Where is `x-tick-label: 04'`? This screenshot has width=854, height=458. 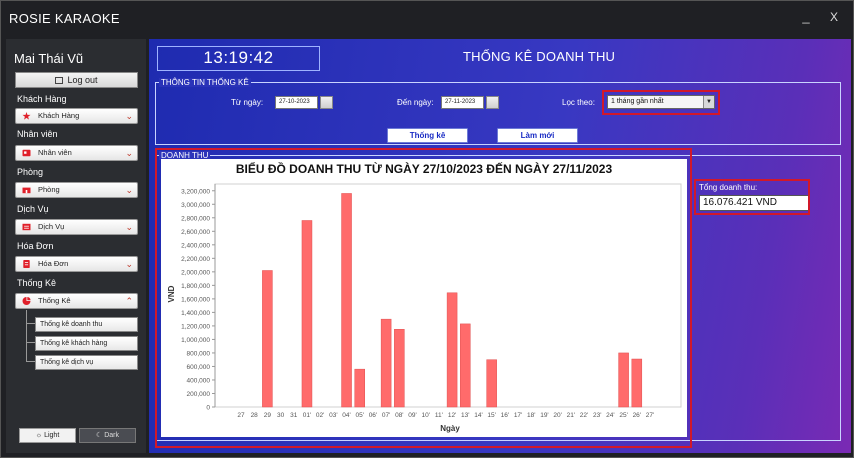
x-tick-label: 04' is located at coordinates (346, 415).